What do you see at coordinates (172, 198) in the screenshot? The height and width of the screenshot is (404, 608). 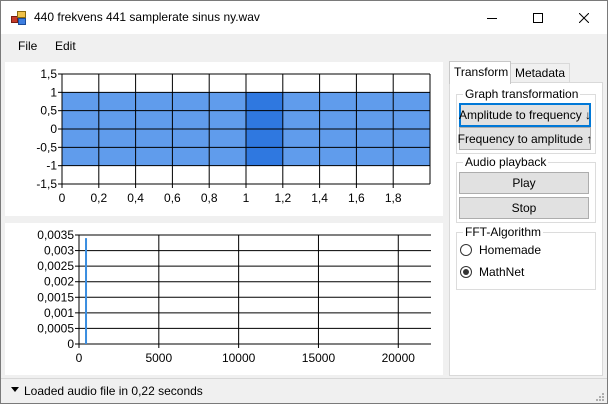 I see `x-tick-label: 0,6` at bounding box center [172, 198].